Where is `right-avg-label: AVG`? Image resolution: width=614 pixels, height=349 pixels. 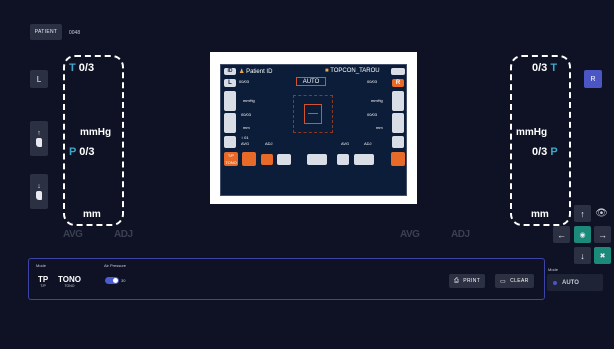
right-avg-label: AVG is located at coordinates (410, 234).